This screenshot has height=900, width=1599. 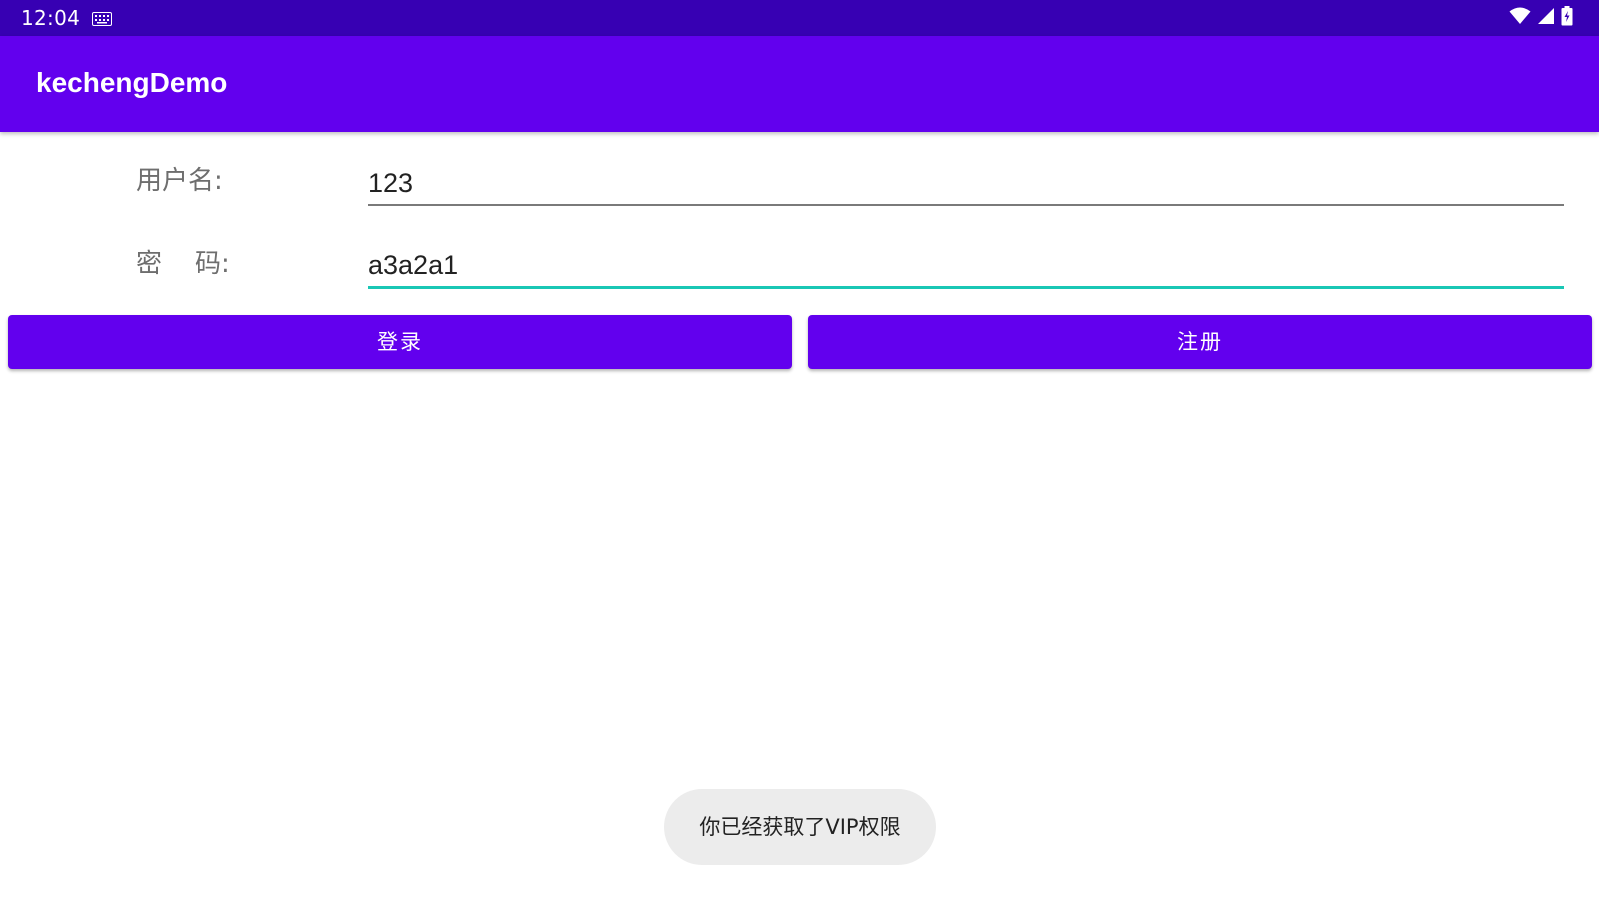 What do you see at coordinates (1567, 18) in the screenshot?
I see `battery-charging-icon` at bounding box center [1567, 18].